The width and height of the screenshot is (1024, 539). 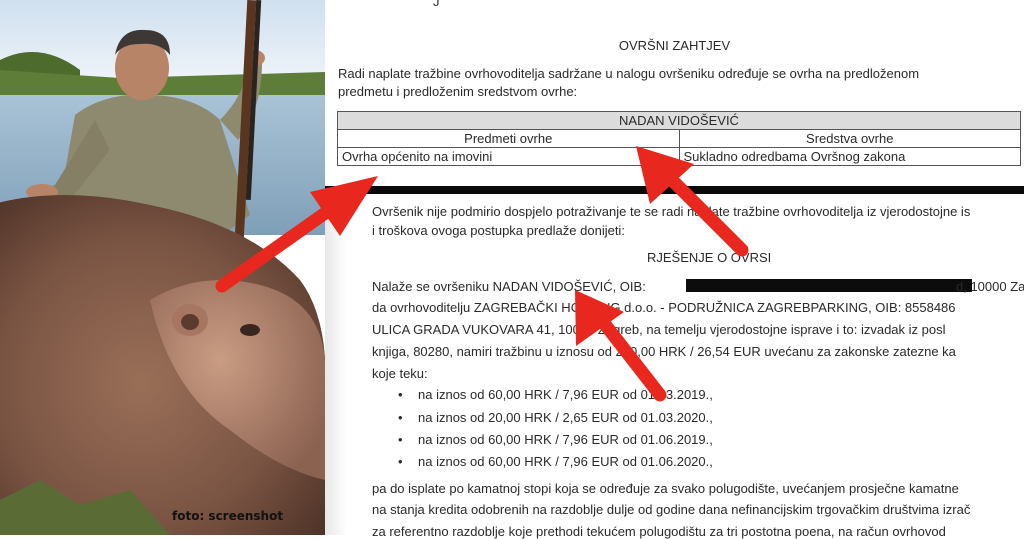 I want to click on table-col-header-subject: Predmeti ovrhe, so click(x=508, y=138).